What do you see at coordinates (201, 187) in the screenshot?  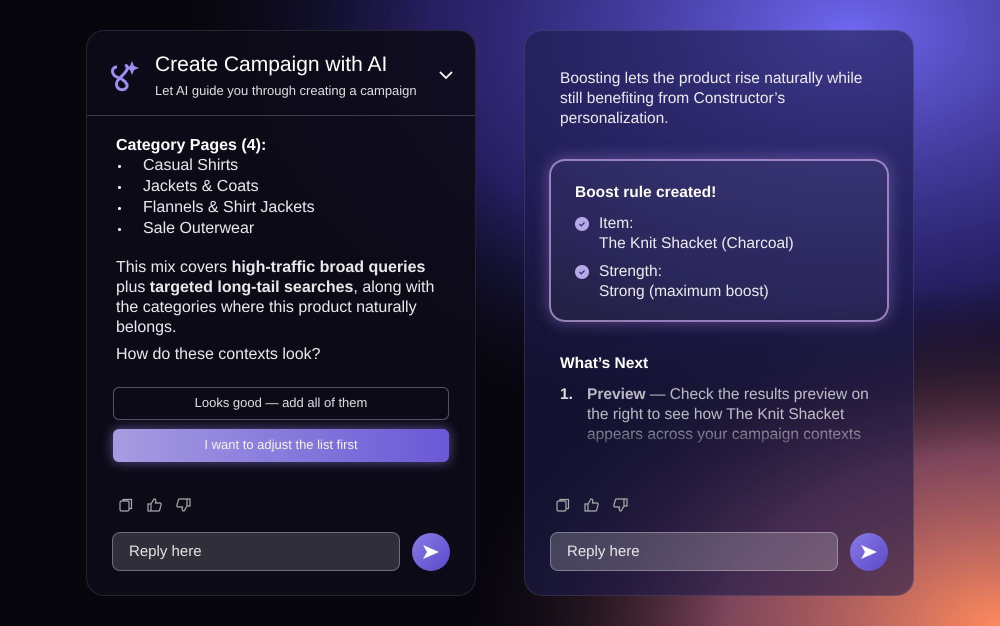 I see `category-item: Jackets & Coats` at bounding box center [201, 187].